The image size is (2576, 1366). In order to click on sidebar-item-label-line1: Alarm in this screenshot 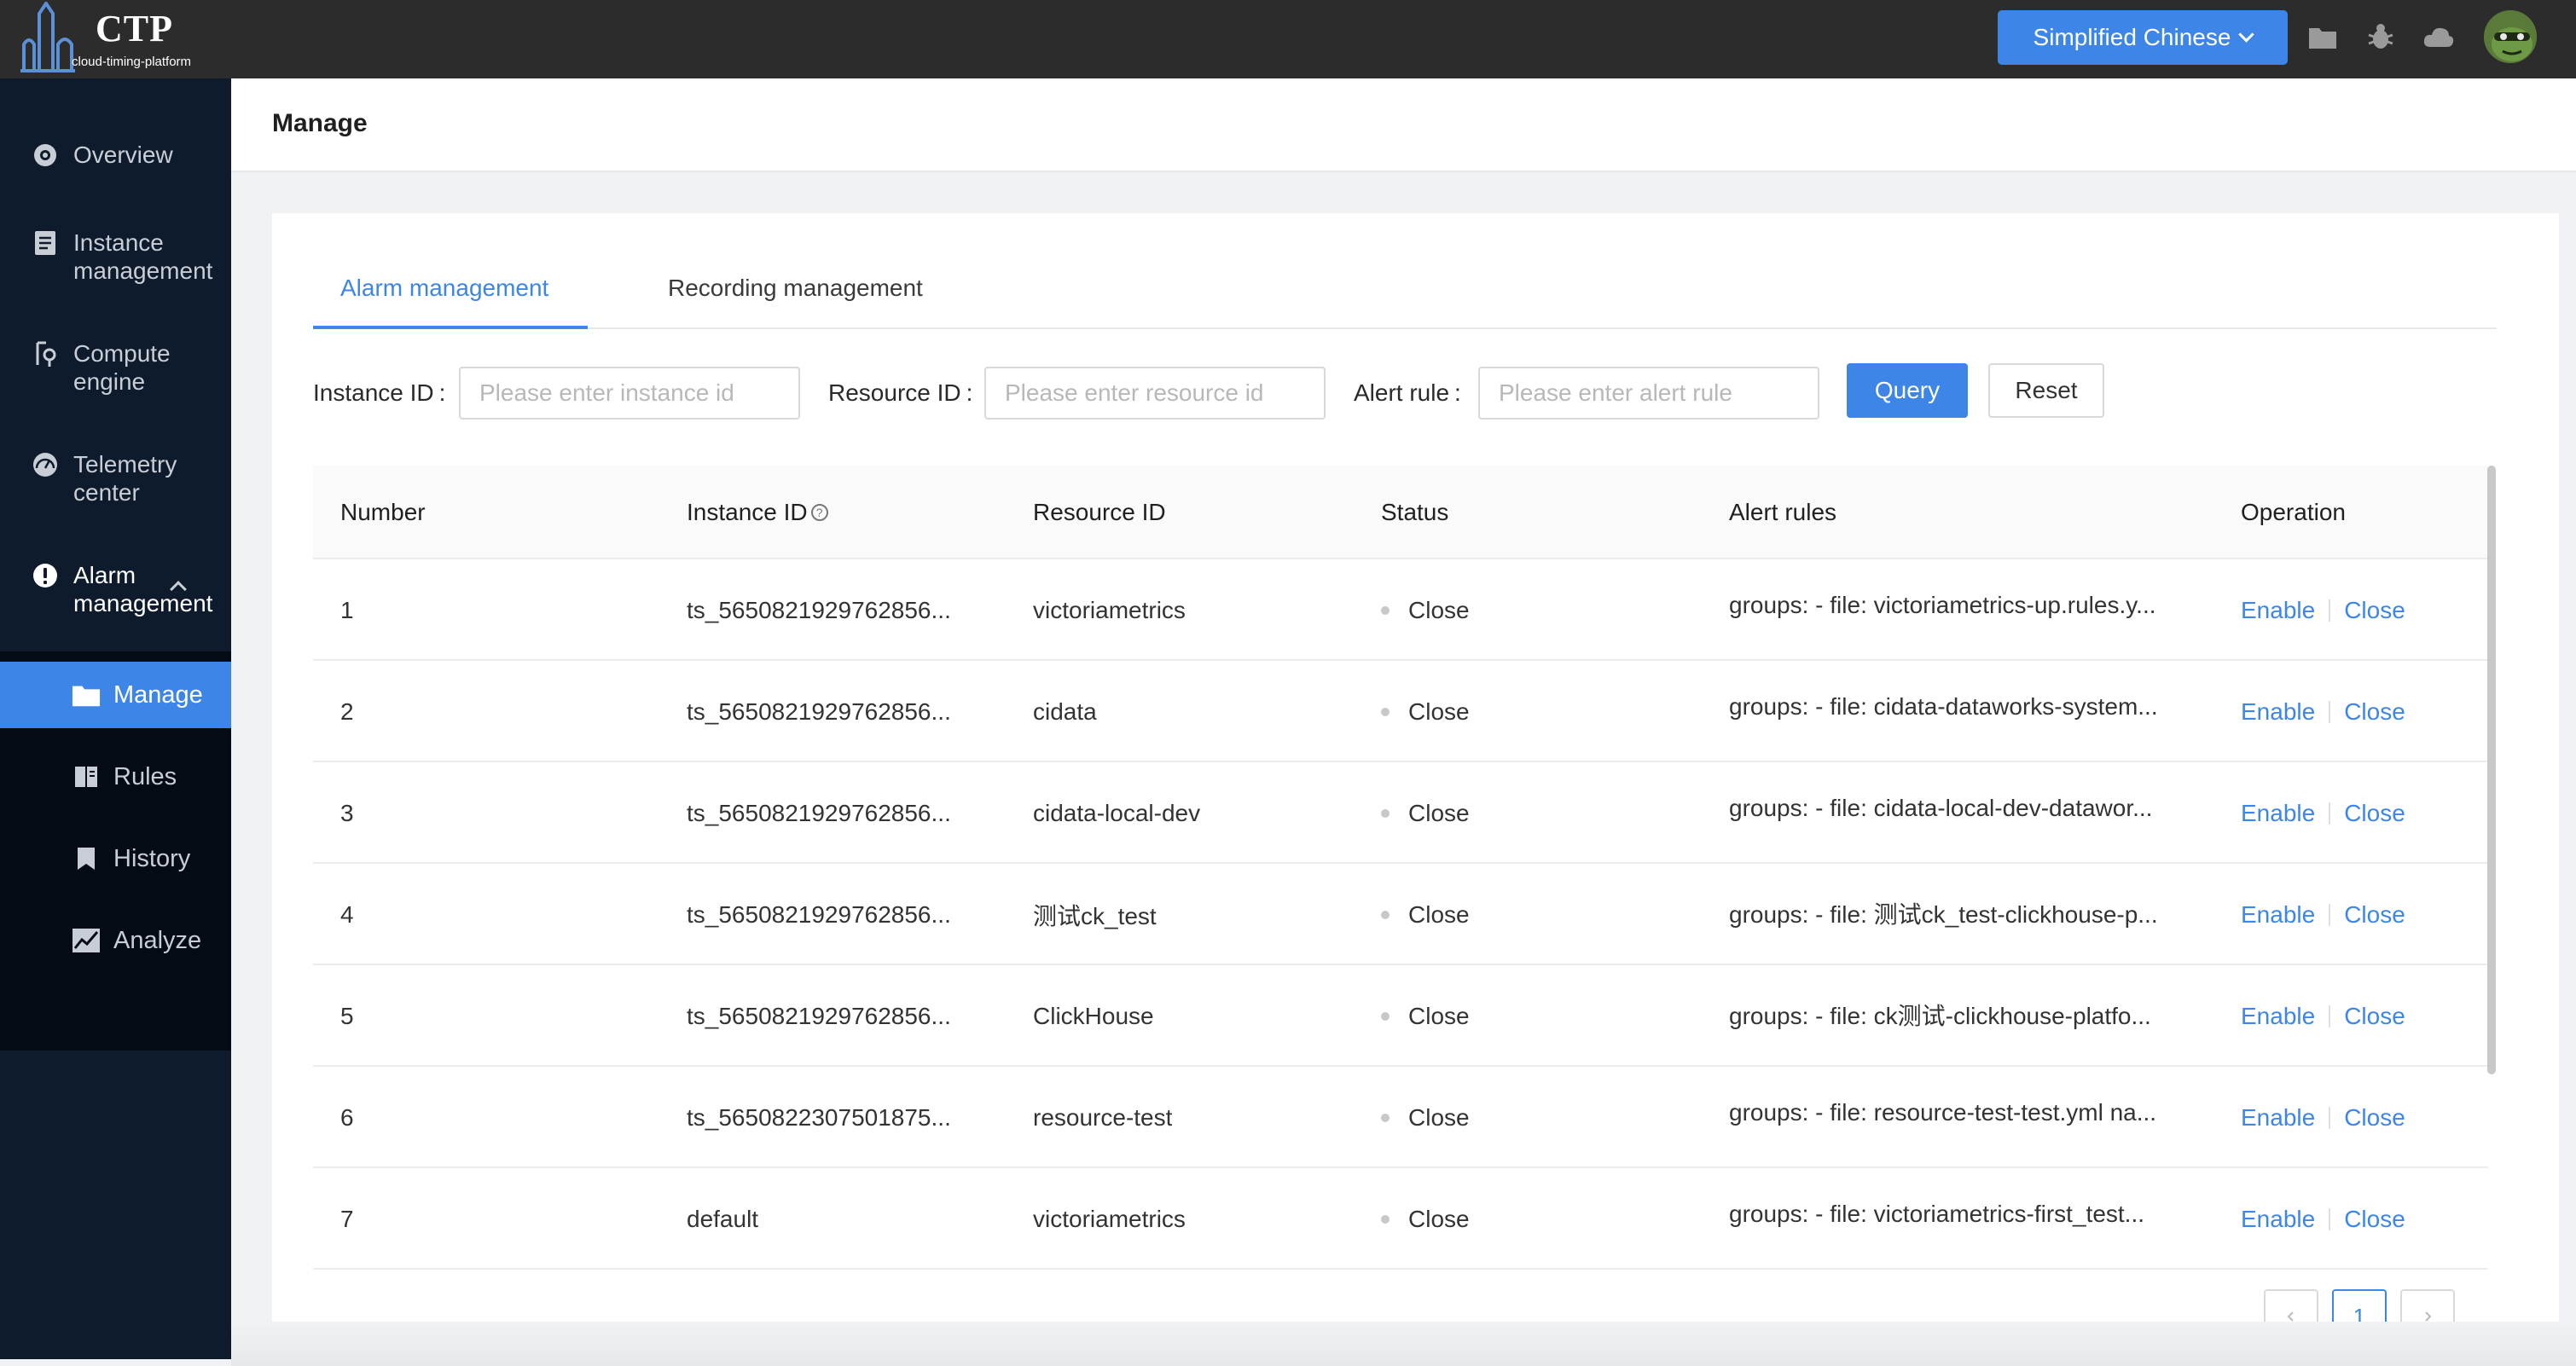, I will do `click(104, 575)`.